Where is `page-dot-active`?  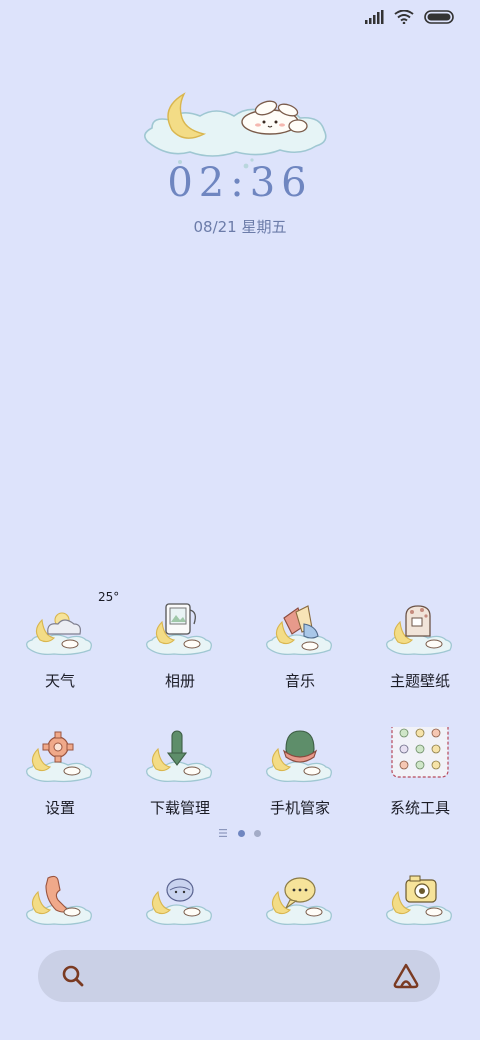
page-dot-active is located at coordinates (241, 833).